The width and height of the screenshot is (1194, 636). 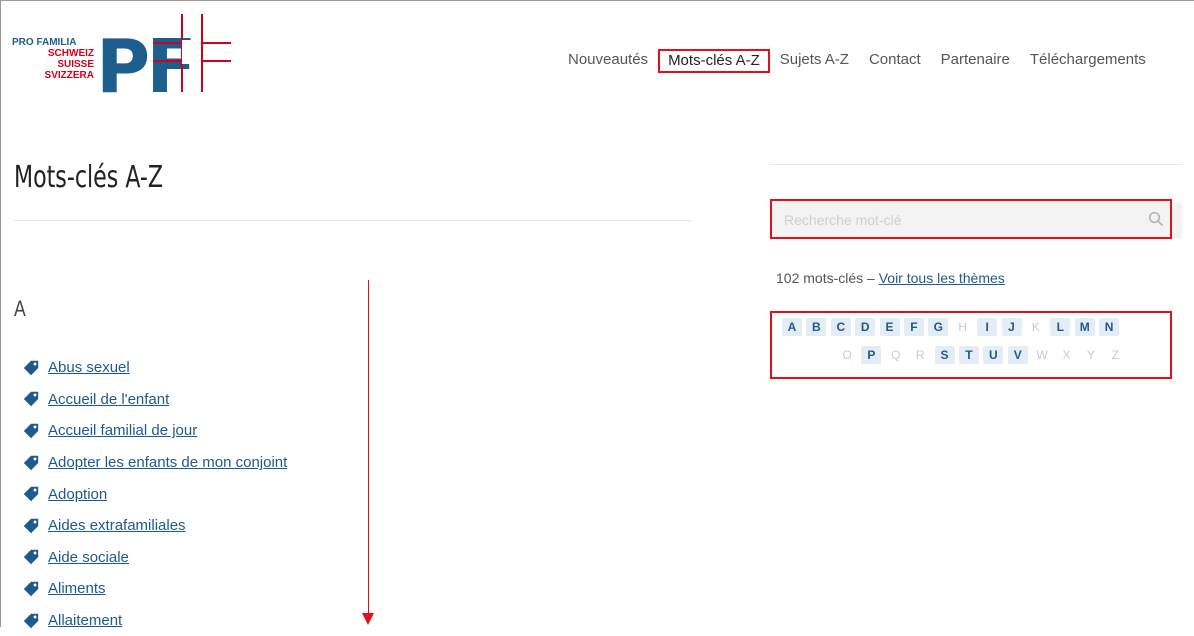 What do you see at coordinates (987, 327) in the screenshot?
I see `alphabet-letter-i: I` at bounding box center [987, 327].